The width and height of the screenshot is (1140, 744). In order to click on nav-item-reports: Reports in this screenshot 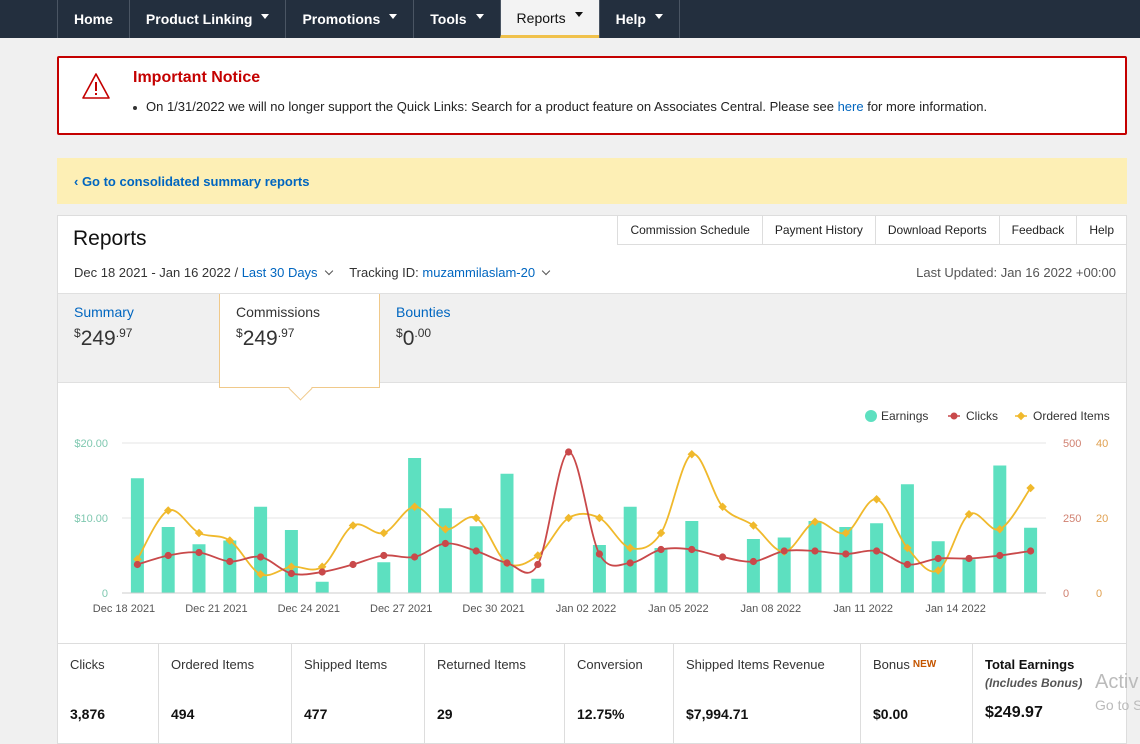, I will do `click(549, 19)`.